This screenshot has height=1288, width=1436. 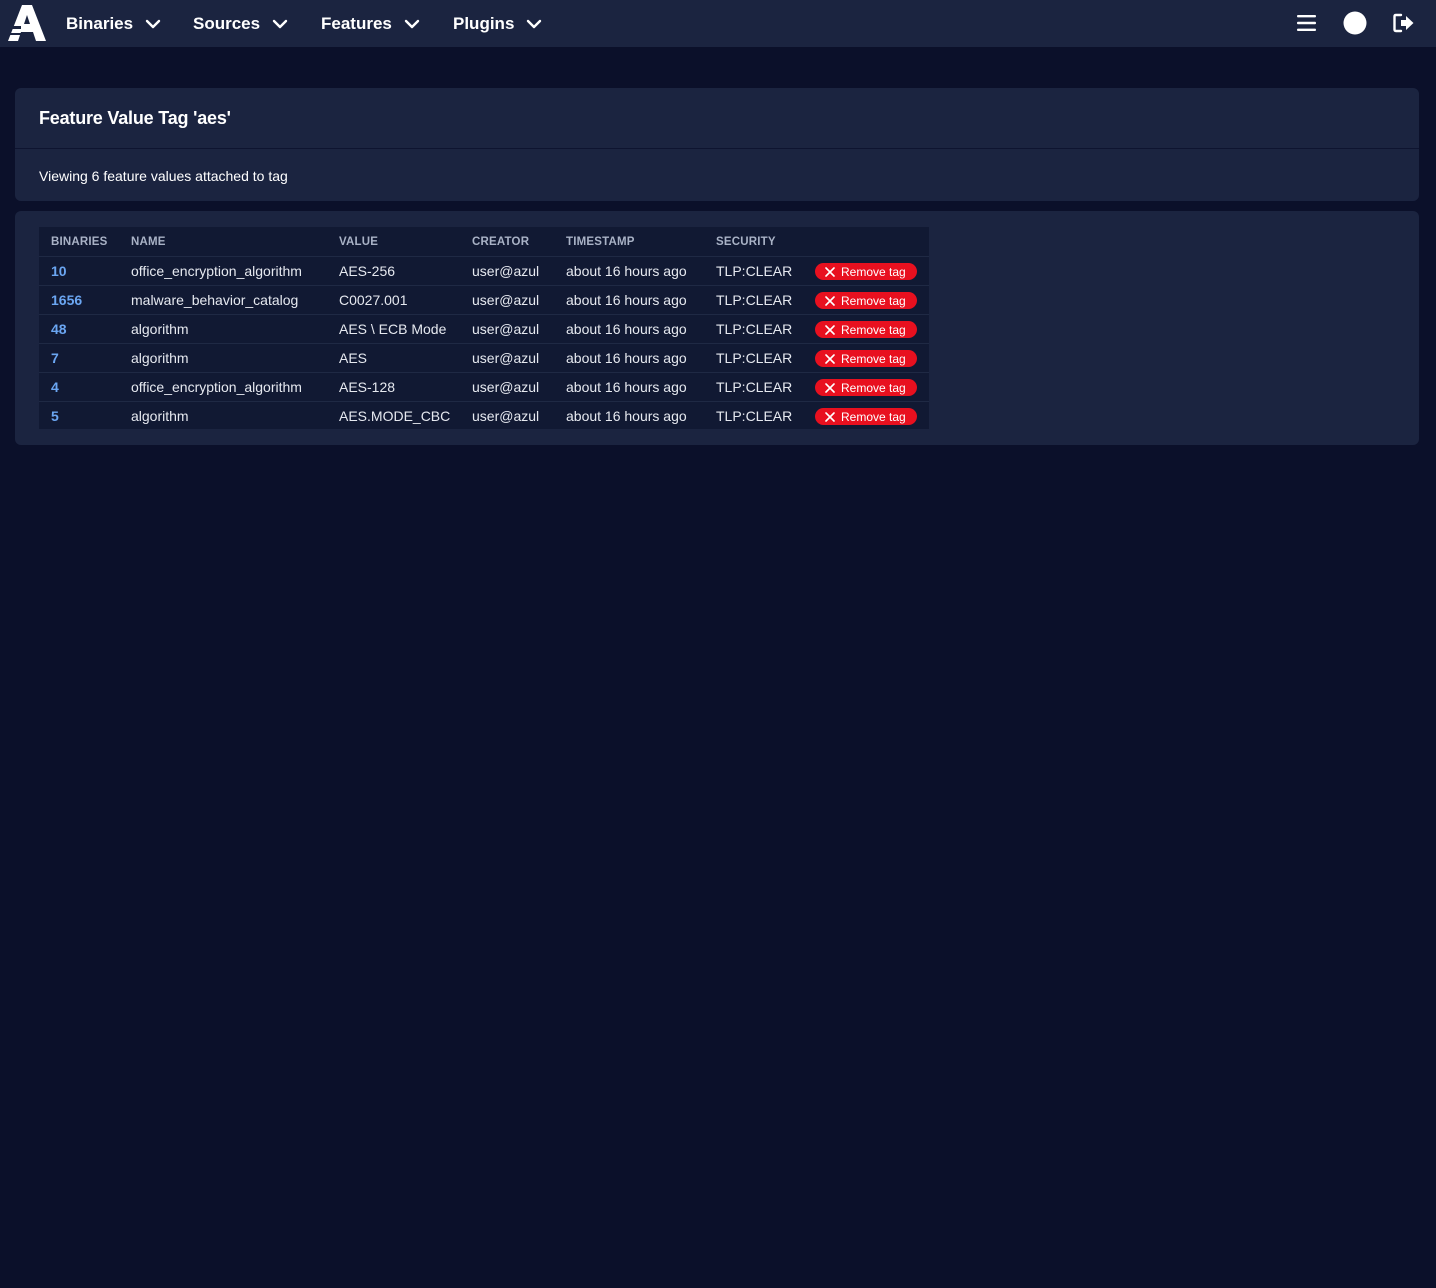 What do you see at coordinates (79, 242) in the screenshot?
I see `column-header-binaries: BINARIES` at bounding box center [79, 242].